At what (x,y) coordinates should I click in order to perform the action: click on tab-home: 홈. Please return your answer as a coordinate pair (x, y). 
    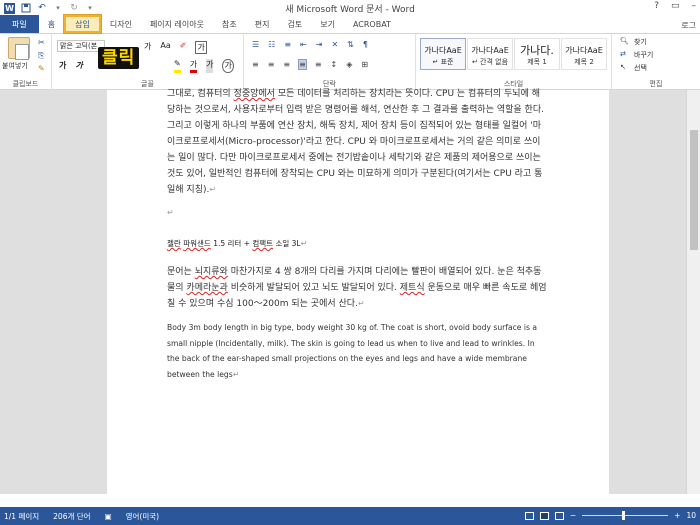
    Looking at the image, I should click on (51, 24).